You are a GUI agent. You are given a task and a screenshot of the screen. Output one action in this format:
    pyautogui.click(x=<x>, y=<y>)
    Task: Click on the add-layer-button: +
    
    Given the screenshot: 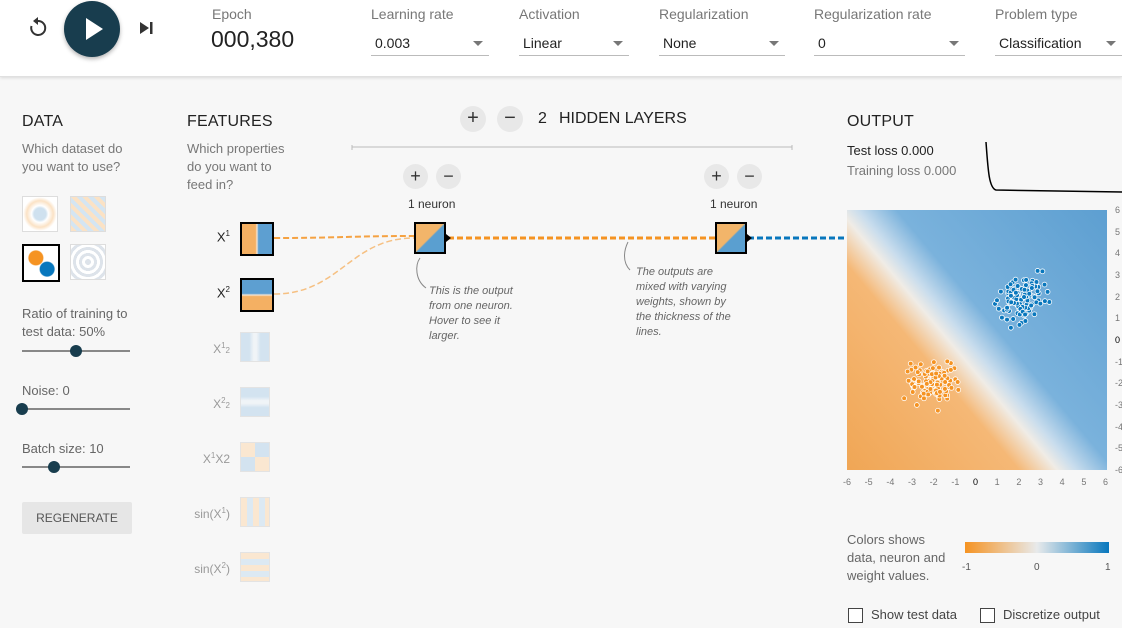 What is the action you would take?
    pyautogui.click(x=473, y=119)
    